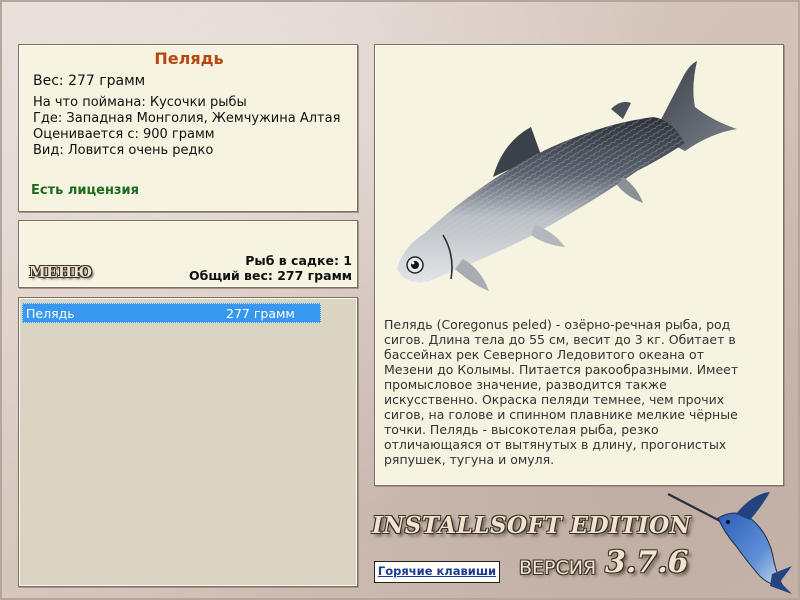  Describe the element at coordinates (558, 568) in the screenshot. I see `version-label: ВЕРСИЯ` at that location.